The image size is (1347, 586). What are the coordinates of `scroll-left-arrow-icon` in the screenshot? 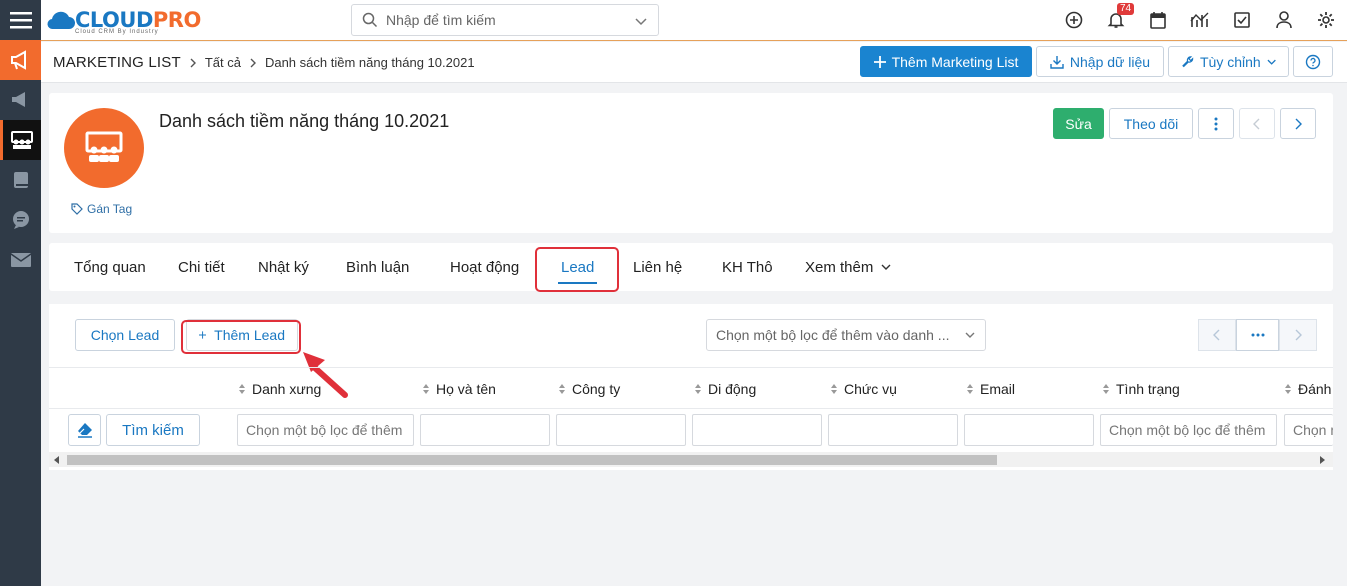 It's located at (57, 460).